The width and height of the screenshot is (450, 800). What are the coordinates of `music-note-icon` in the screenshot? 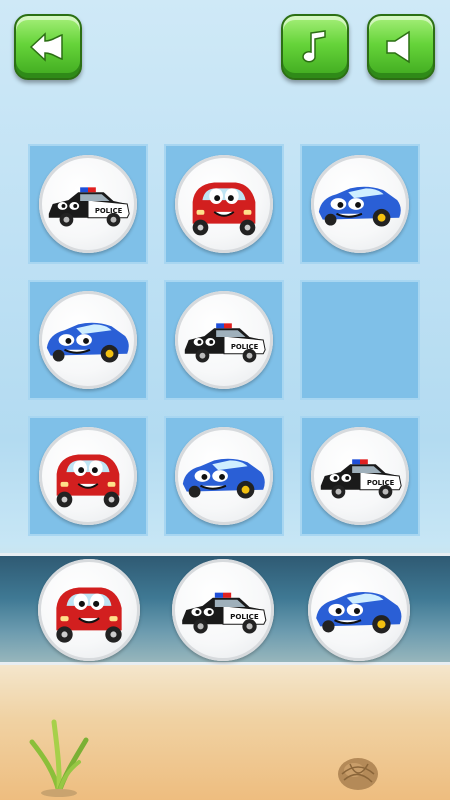 It's located at (314, 46).